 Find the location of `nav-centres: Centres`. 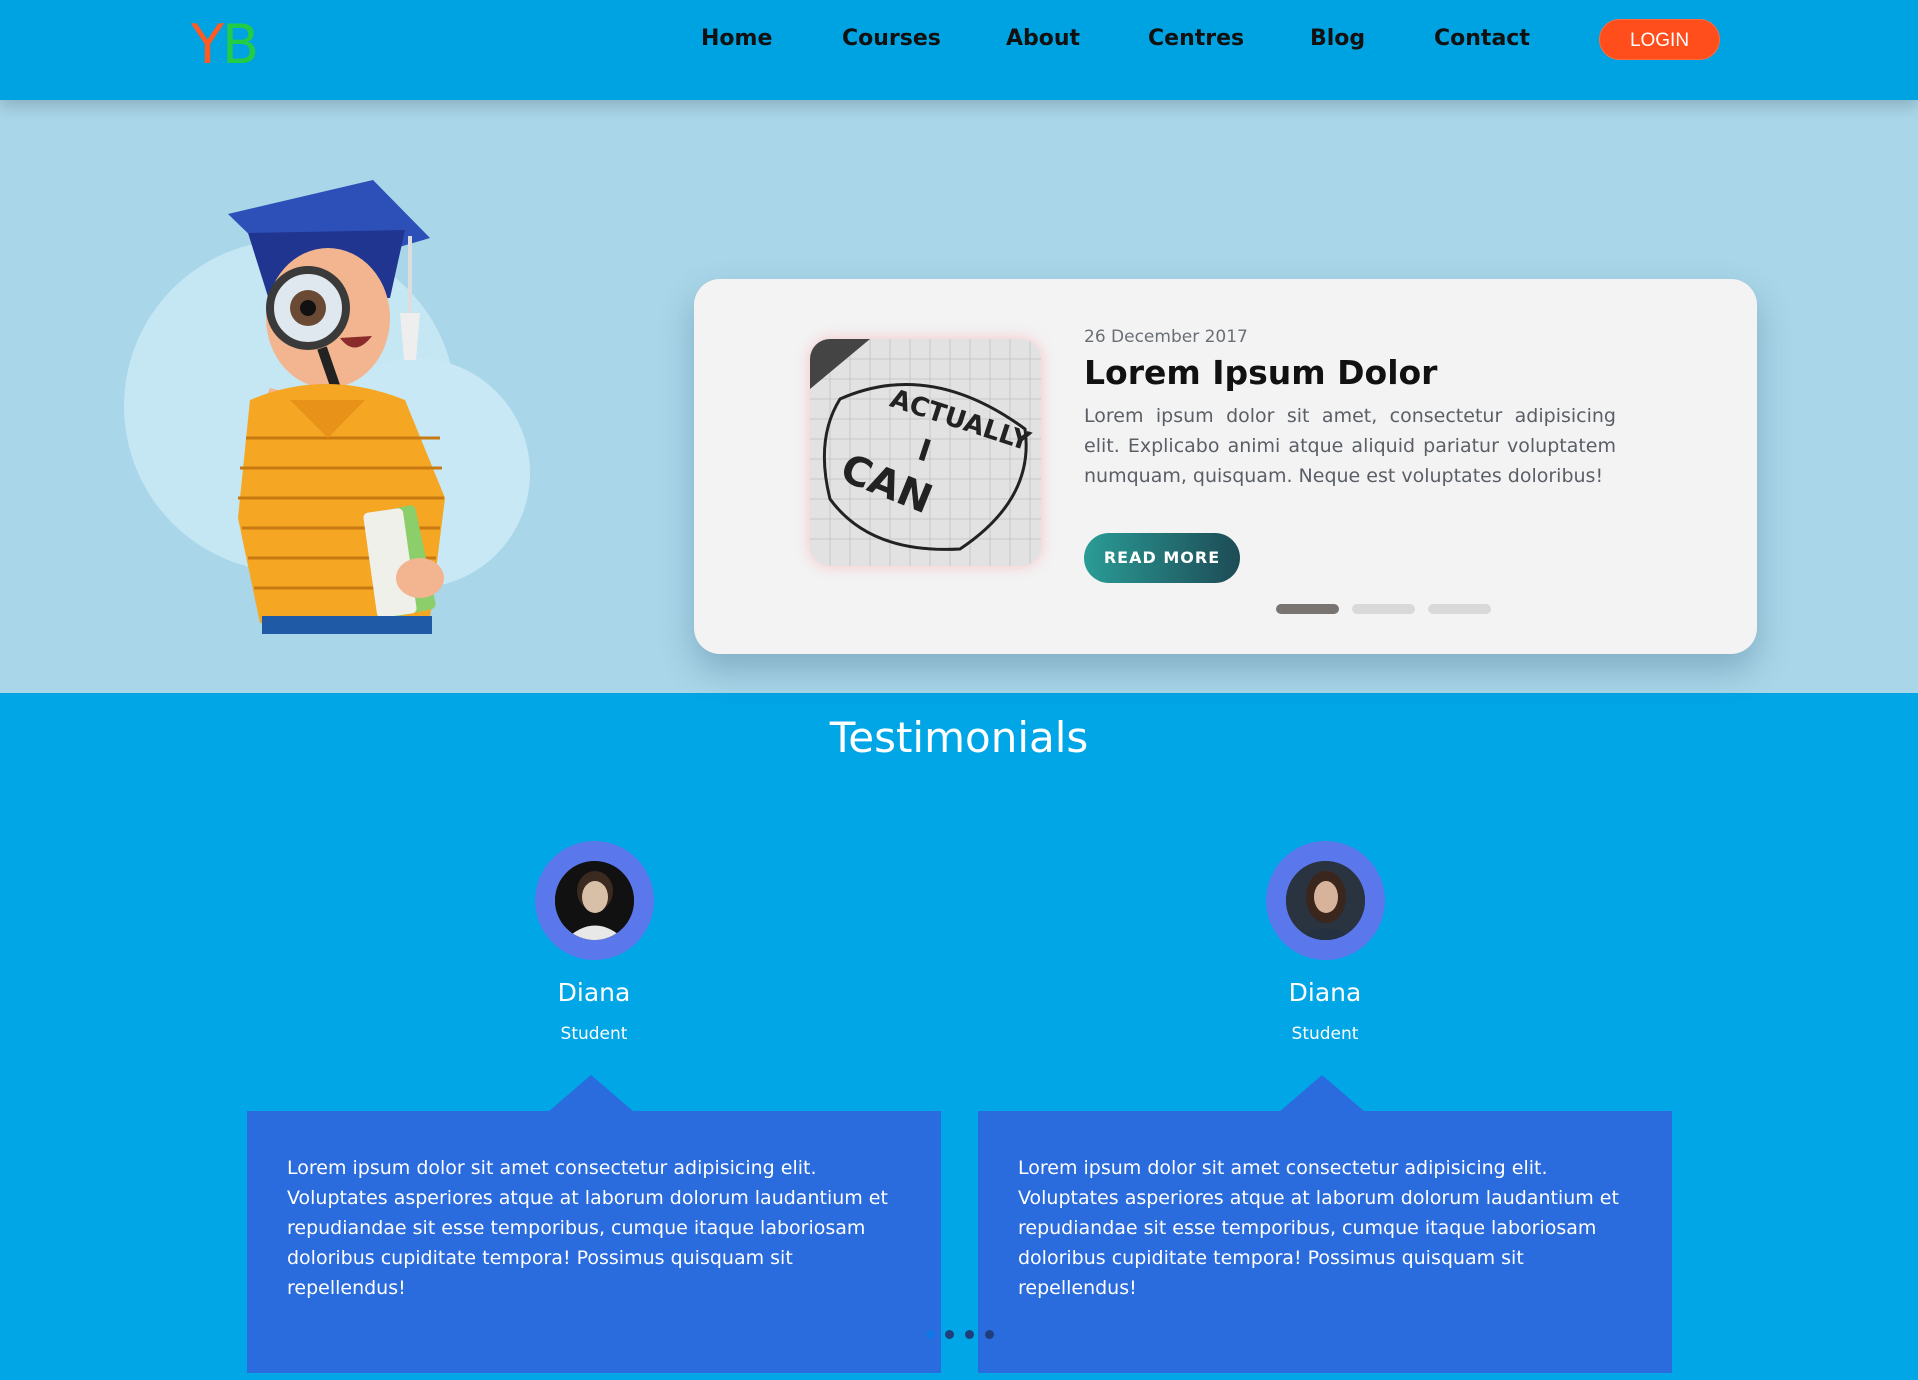

nav-centres: Centres is located at coordinates (1196, 39).